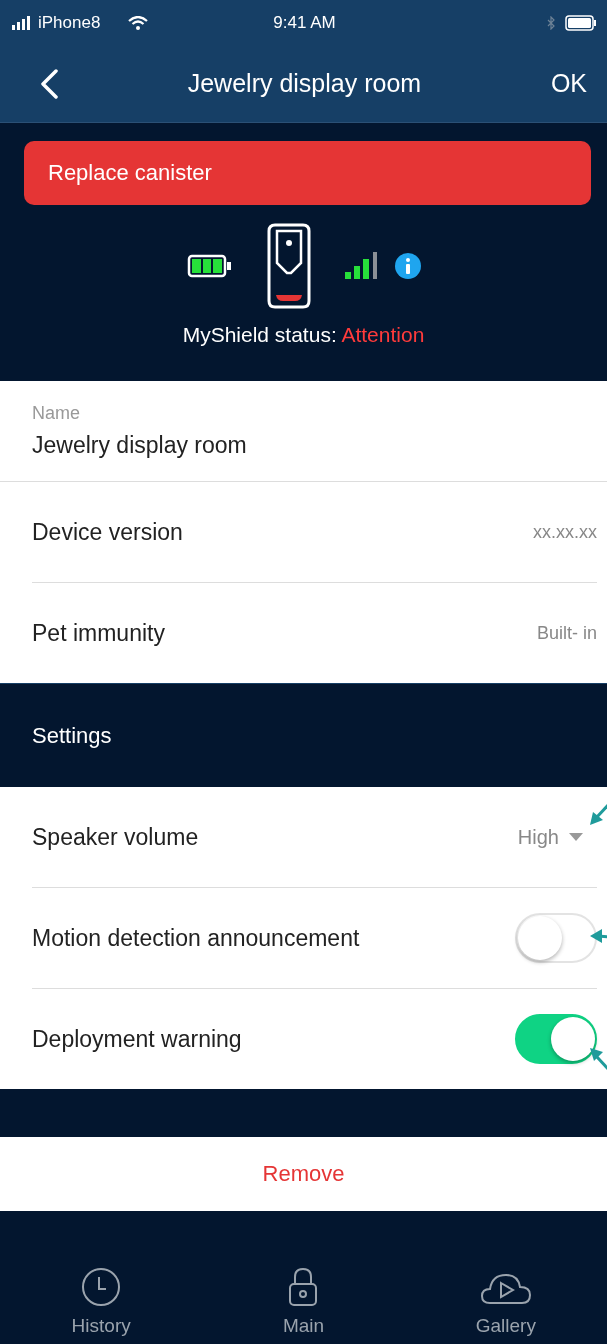  I want to click on carrier-name: iPhone8, so click(69, 22).